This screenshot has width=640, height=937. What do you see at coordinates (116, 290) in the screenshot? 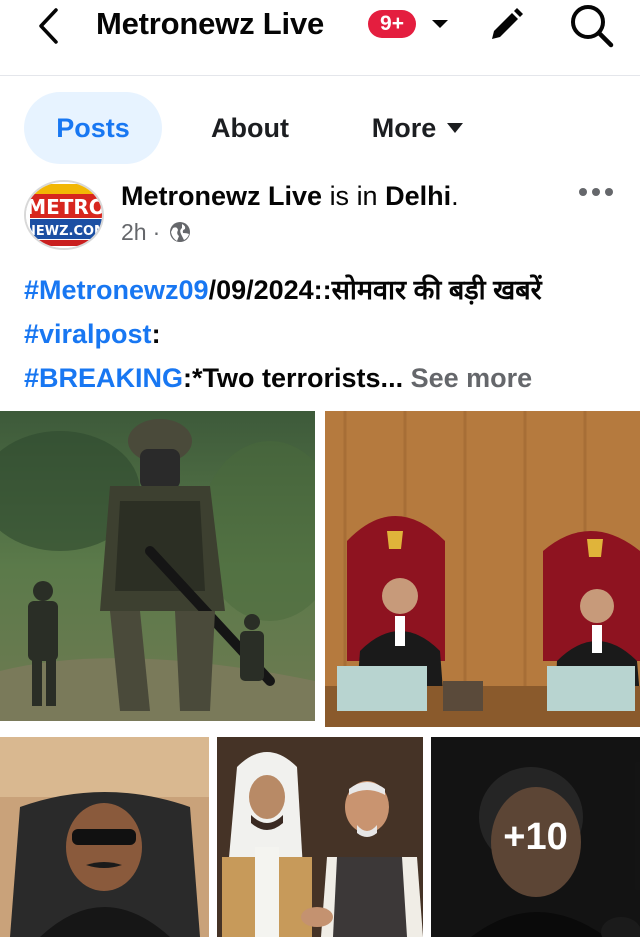
I see `hashtag-link: #Metronewz09` at bounding box center [116, 290].